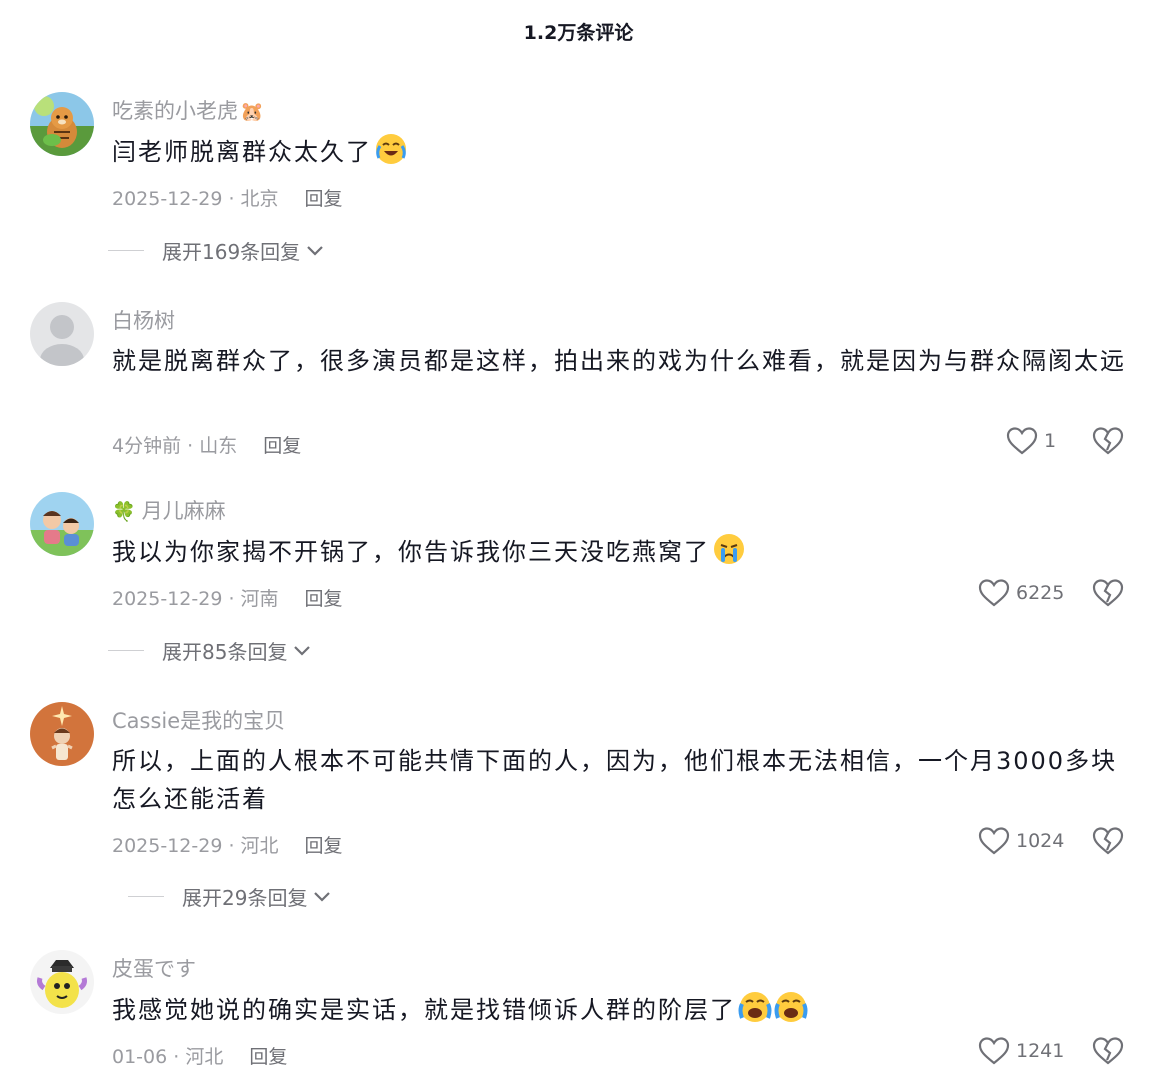  What do you see at coordinates (245, 898) in the screenshot?
I see `expand-replies-label: 展开29条回复` at bounding box center [245, 898].